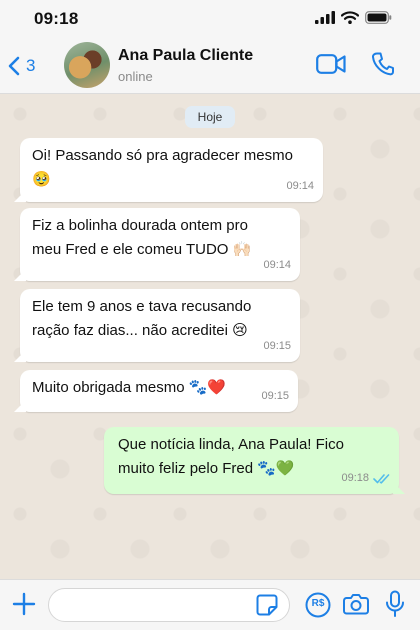 This screenshot has height=630, width=420. I want to click on message-text: Oi! Passando só pra agradecer mesmo 🥹, so click(162, 167).